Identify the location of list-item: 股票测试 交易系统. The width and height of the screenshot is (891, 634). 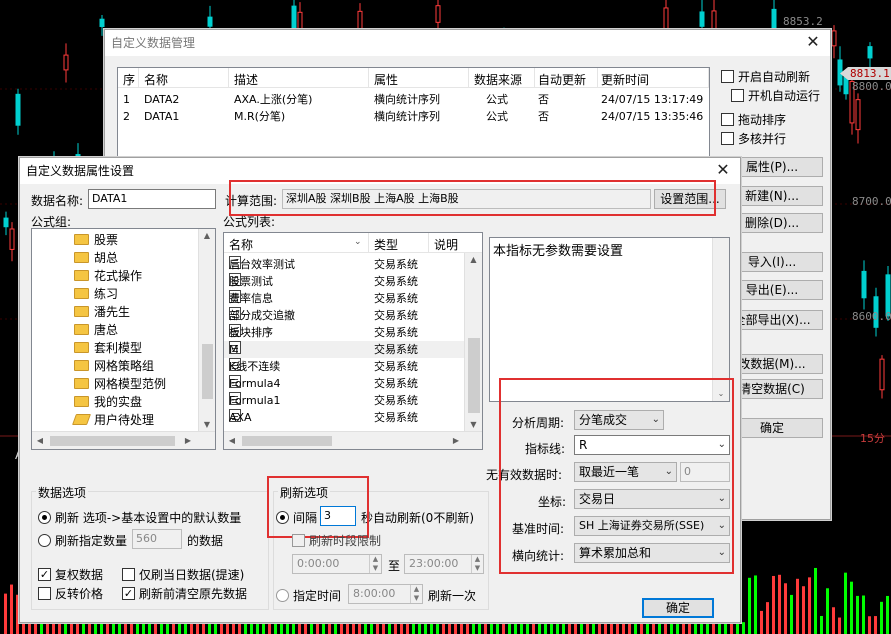
(344, 281).